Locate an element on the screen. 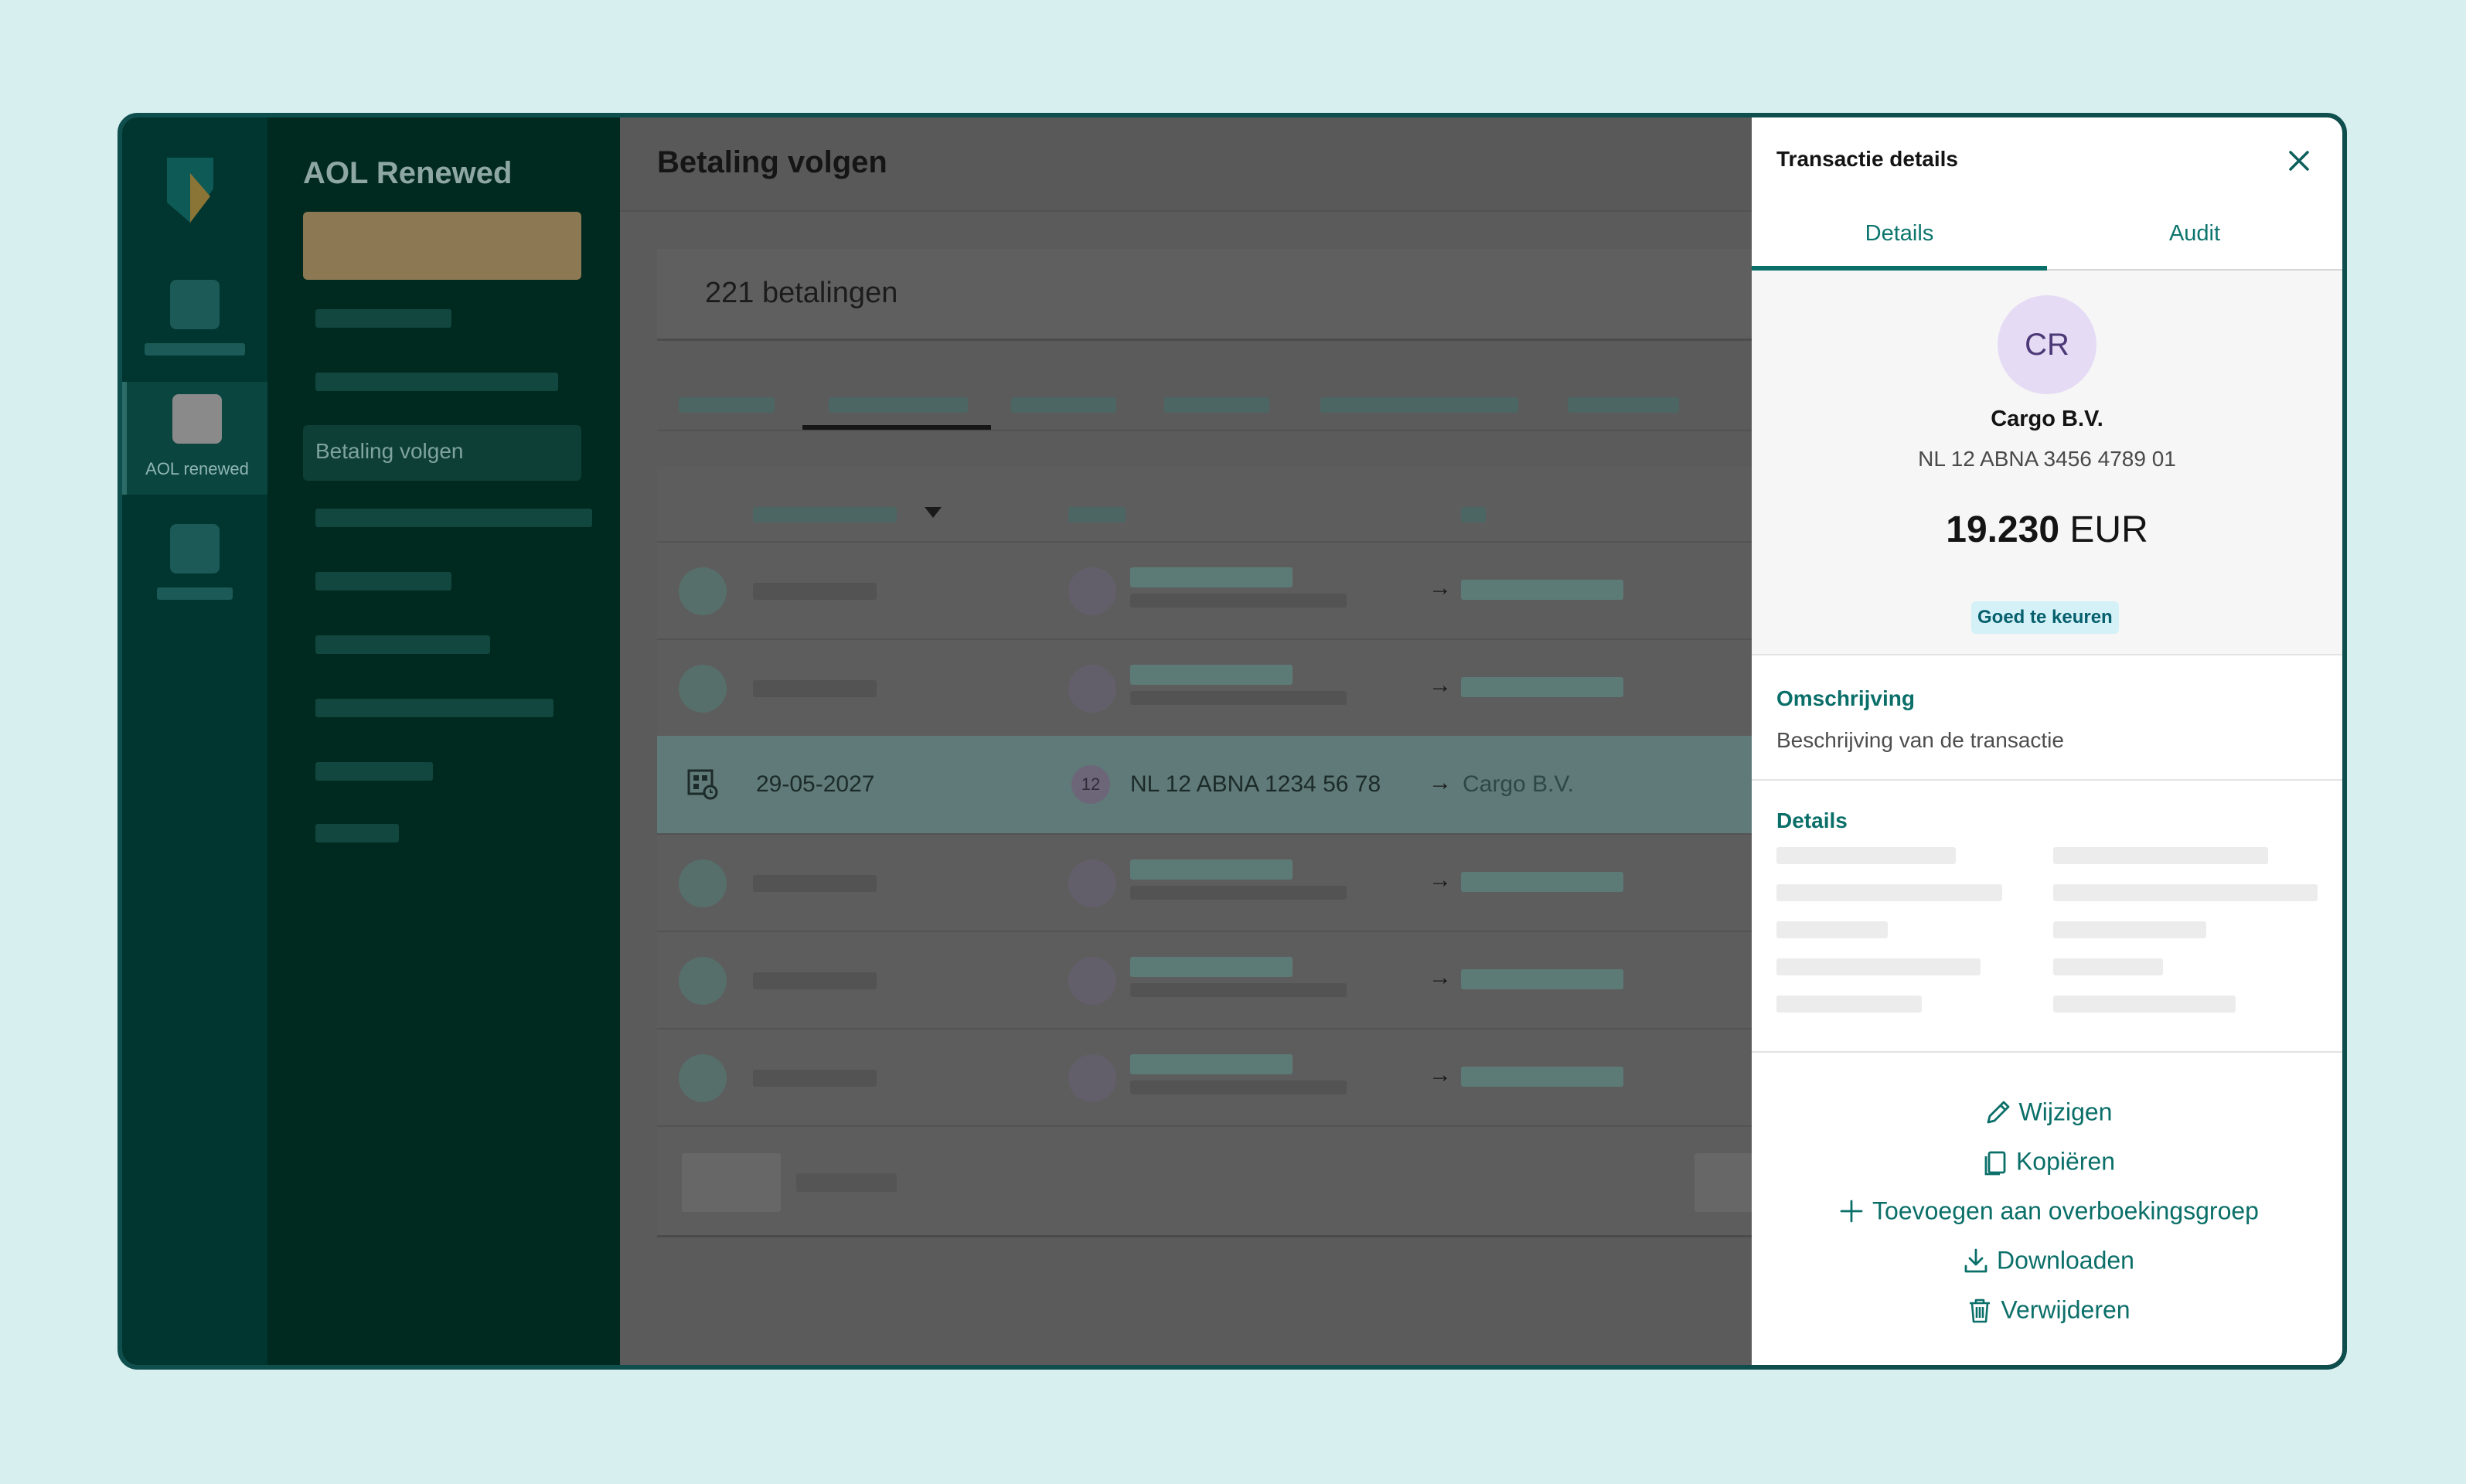 This screenshot has height=1484, width=2466. plus-icon is located at coordinates (1851, 1211).